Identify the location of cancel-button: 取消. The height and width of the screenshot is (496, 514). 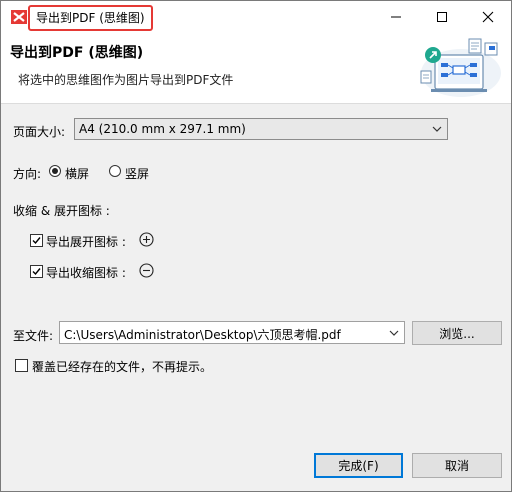
(457, 465).